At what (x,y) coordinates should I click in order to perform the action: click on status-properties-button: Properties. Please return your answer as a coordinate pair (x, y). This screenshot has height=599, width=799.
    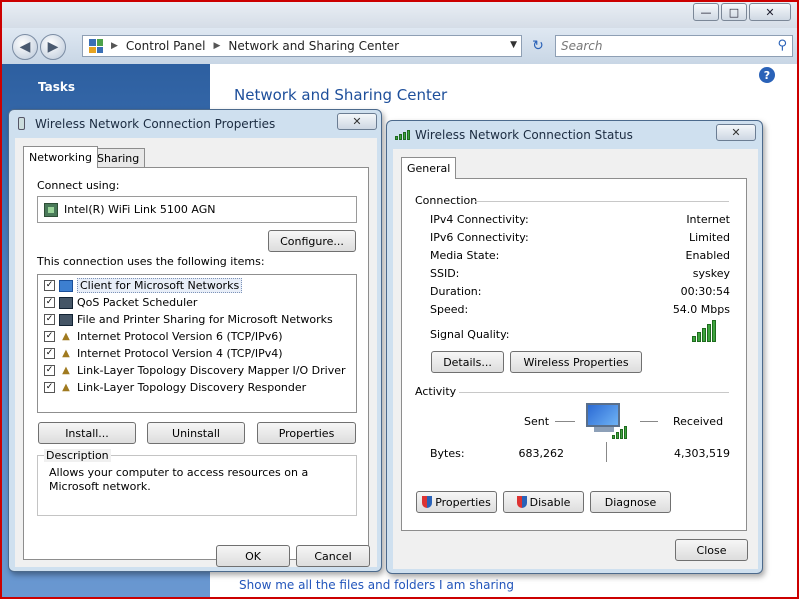
    Looking at the image, I should click on (456, 502).